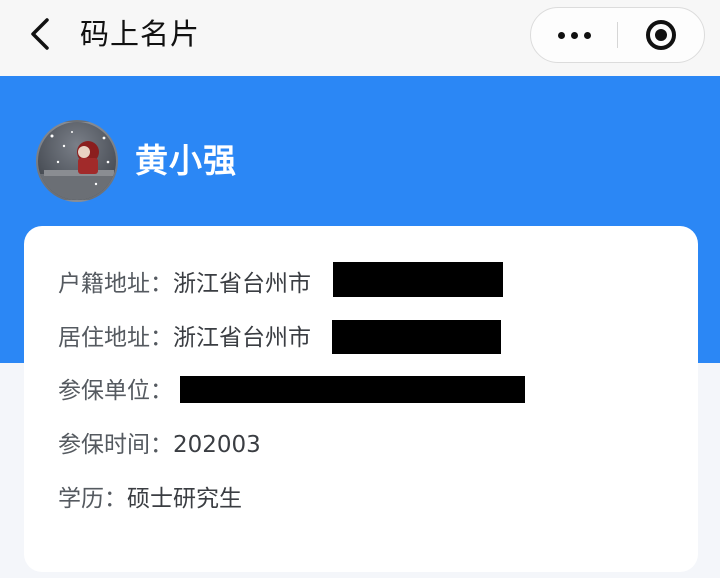 Image resolution: width=720 pixels, height=578 pixels. Describe the element at coordinates (92, 499) in the screenshot. I see `education-label: 学历：` at that location.